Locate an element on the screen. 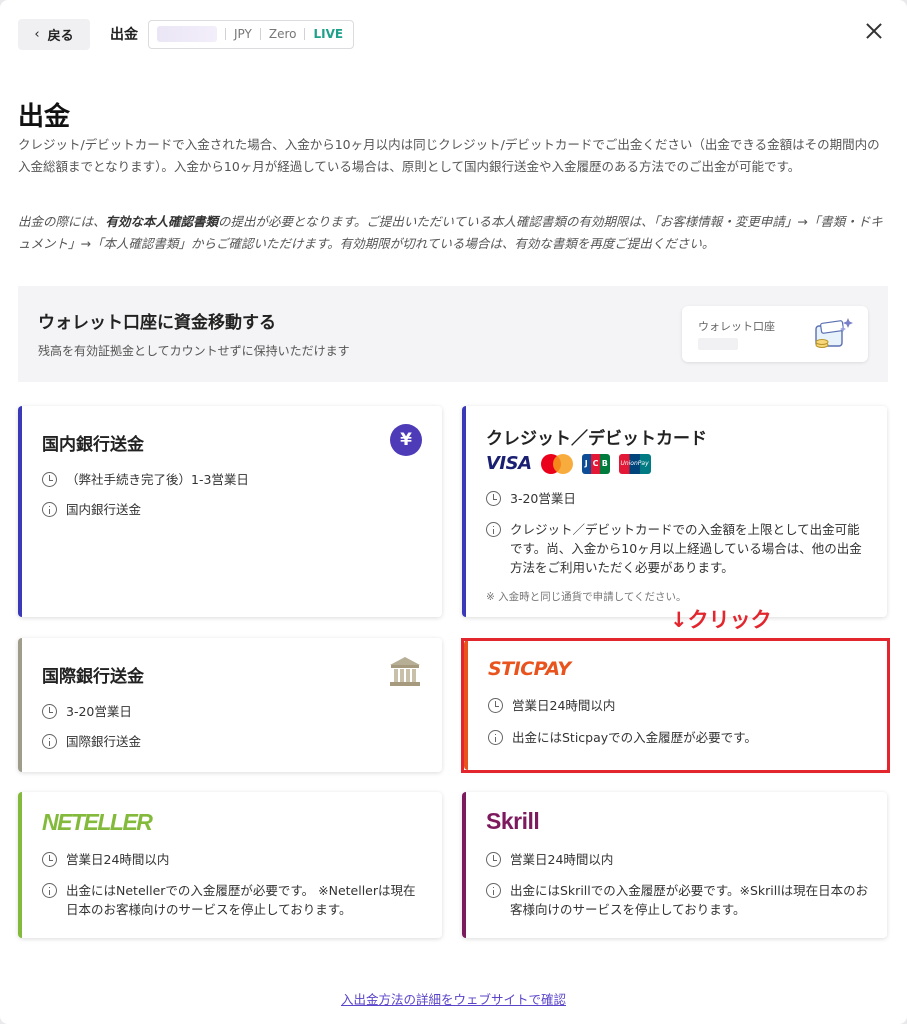  method-card-domestic-bank: 国内銀行送金 ¥ （弊社手続き完了後）1-3営業日 国内銀行送金 is located at coordinates (230, 511).